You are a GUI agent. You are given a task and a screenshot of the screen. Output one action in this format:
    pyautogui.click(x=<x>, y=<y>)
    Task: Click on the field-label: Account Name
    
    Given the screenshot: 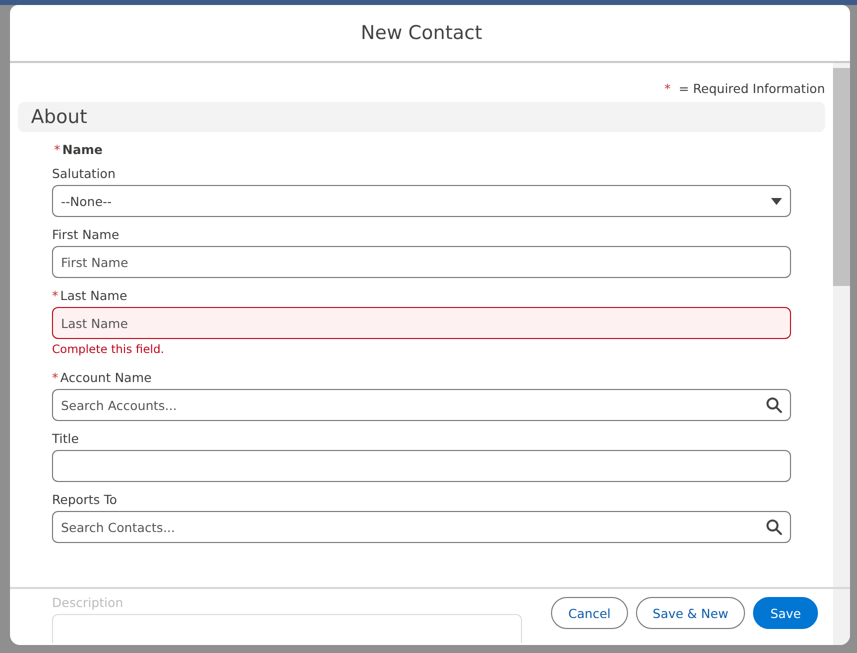 What is the action you would take?
    pyautogui.click(x=106, y=377)
    